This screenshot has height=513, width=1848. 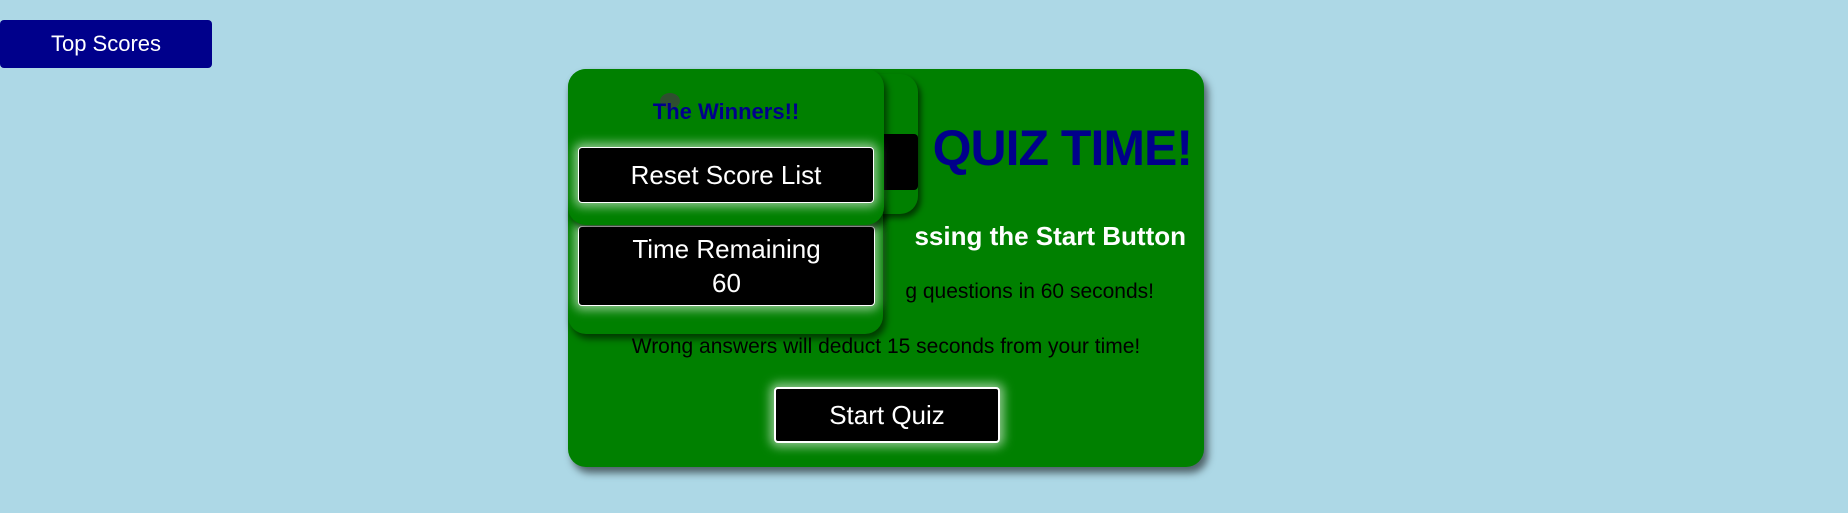 I want to click on winners-title: The Winners!!, so click(x=726, y=111).